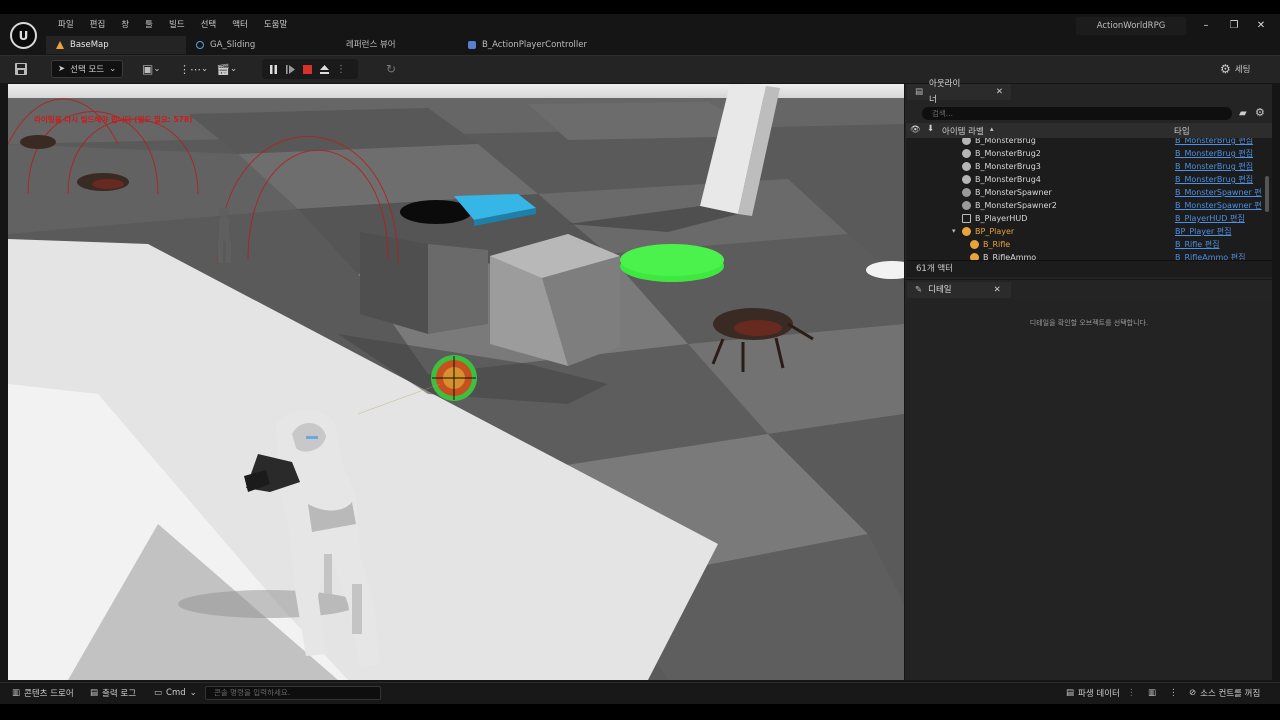  Describe the element at coordinates (1210, 218) in the screenshot. I see `item-type-link: B_PlayerHUD 편집` at that location.